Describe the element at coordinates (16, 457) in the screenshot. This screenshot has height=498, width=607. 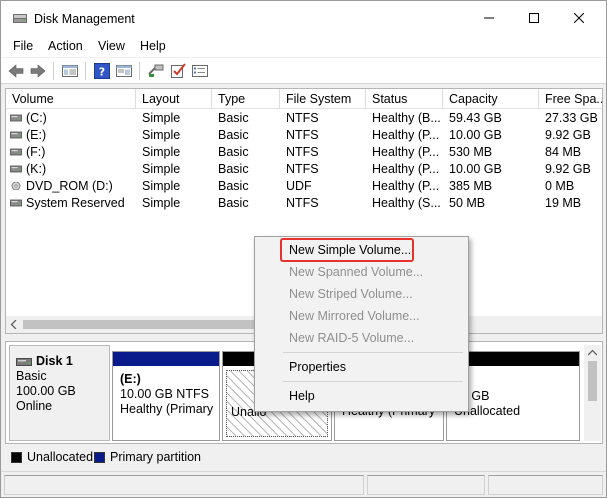
I see `legend-swatch-unallocated` at that location.